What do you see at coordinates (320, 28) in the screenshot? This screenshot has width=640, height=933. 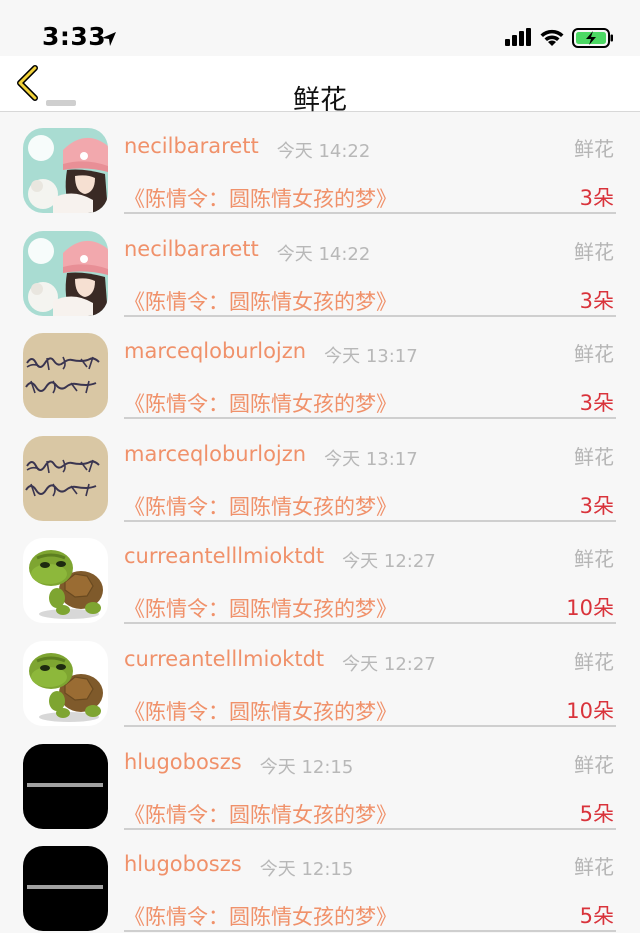 I see `status-bar: 3:33` at bounding box center [320, 28].